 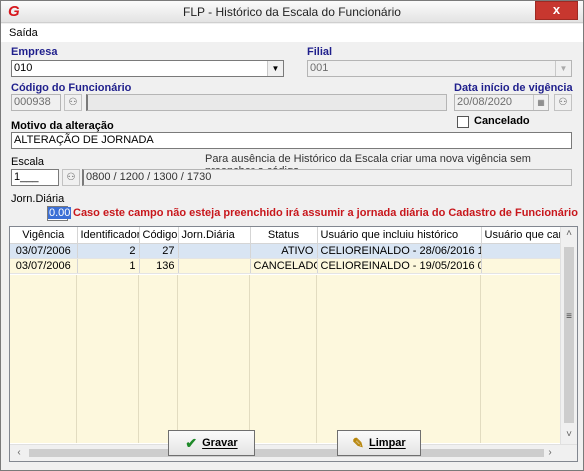 I want to click on calendar-icon: ▦, so click(x=540, y=102).